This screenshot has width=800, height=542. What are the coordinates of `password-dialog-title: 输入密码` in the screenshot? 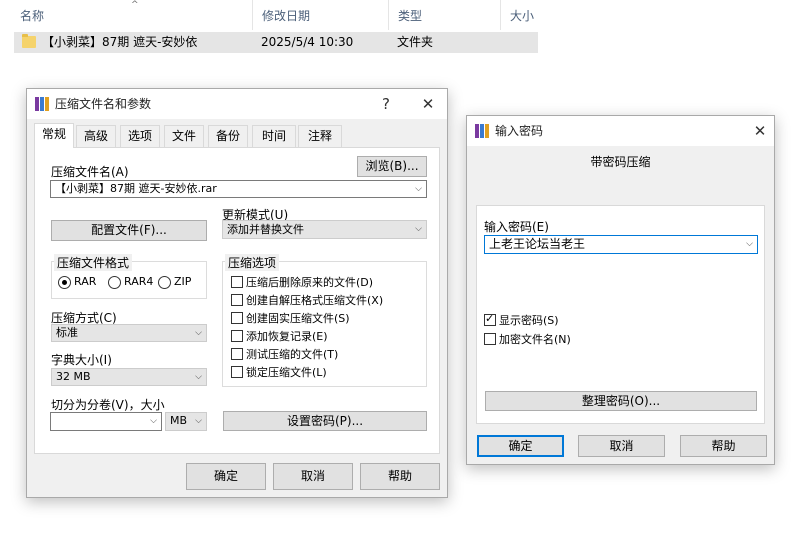 It's located at (519, 131).